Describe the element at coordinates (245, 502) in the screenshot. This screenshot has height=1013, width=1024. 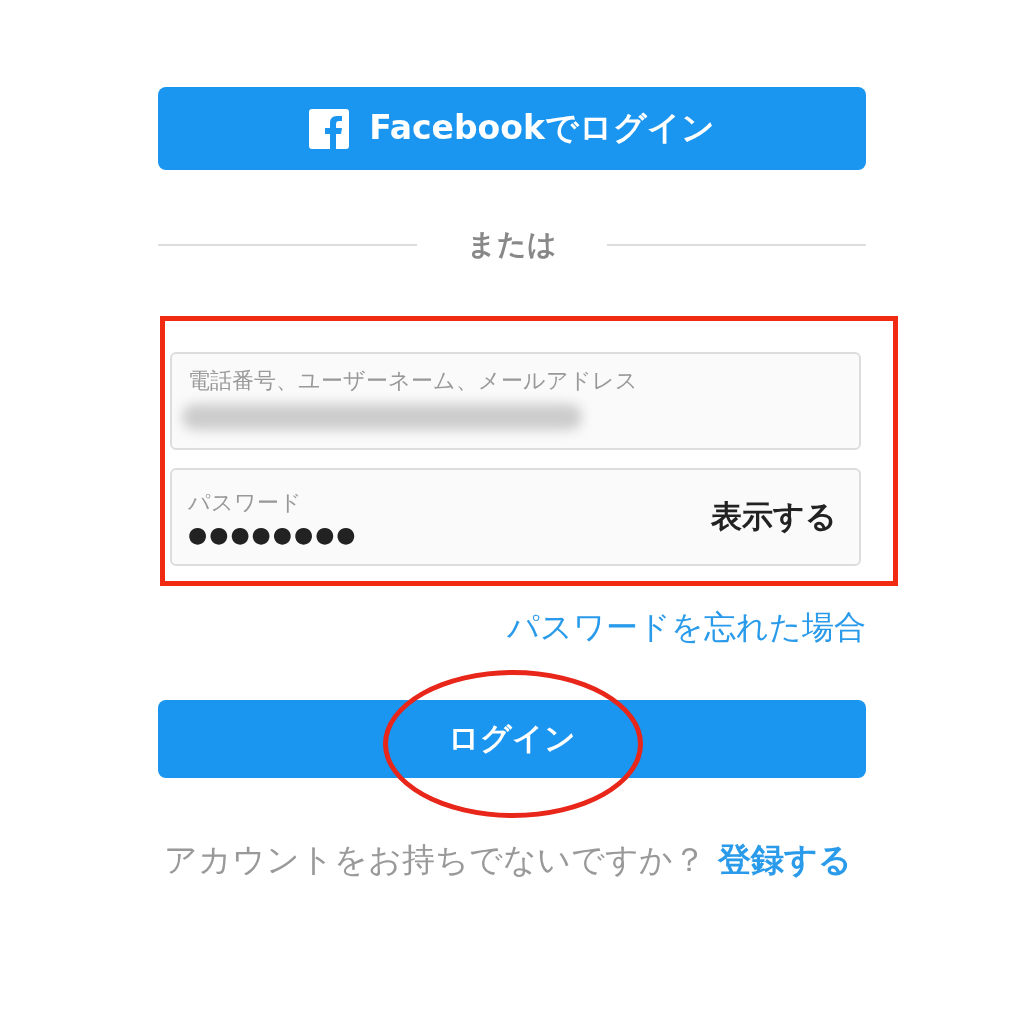
I see `field-label: パスワード` at that location.